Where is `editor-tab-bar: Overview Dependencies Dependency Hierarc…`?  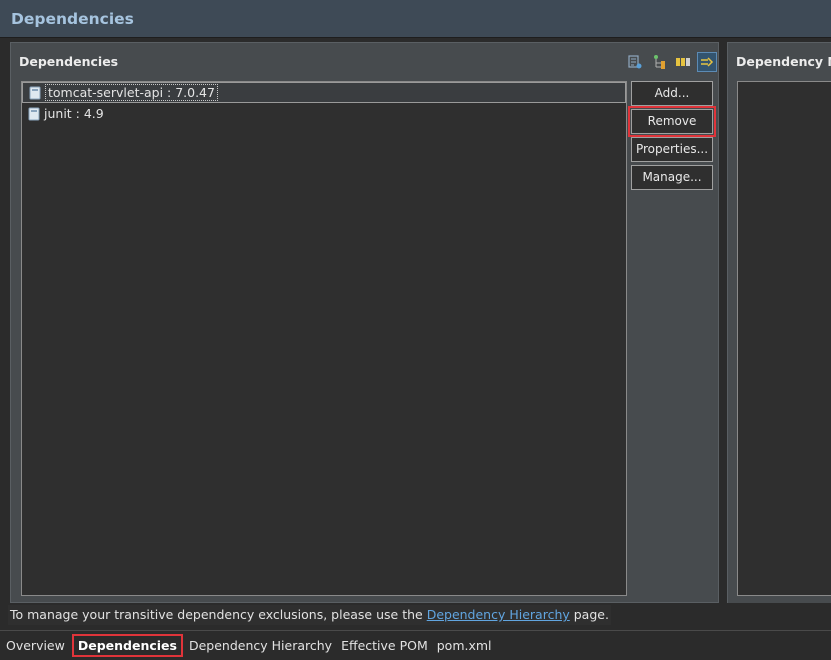
editor-tab-bar: Overview Dependencies Dependency Hierarc… is located at coordinates (415, 645).